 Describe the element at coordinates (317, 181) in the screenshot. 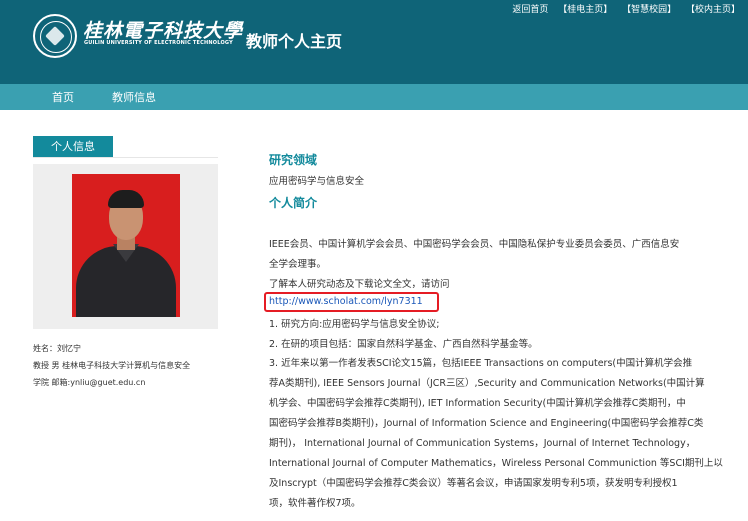

I see `research-text: 应用密码学与信息安全` at that location.